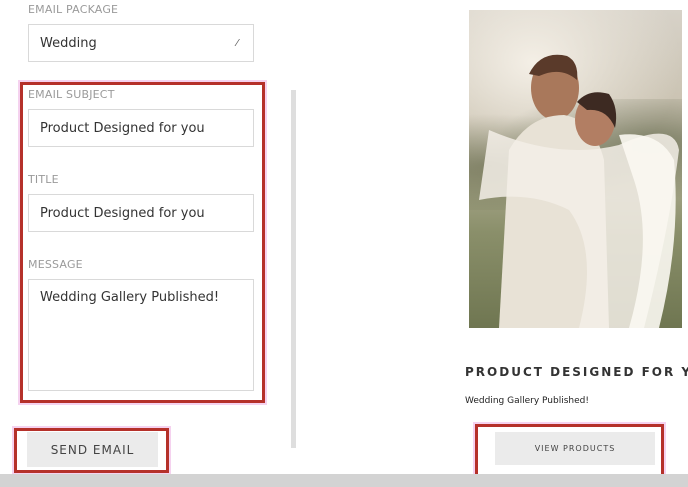  Describe the element at coordinates (92, 449) in the screenshot. I see `send-email-button: SEND EMAIL` at that location.